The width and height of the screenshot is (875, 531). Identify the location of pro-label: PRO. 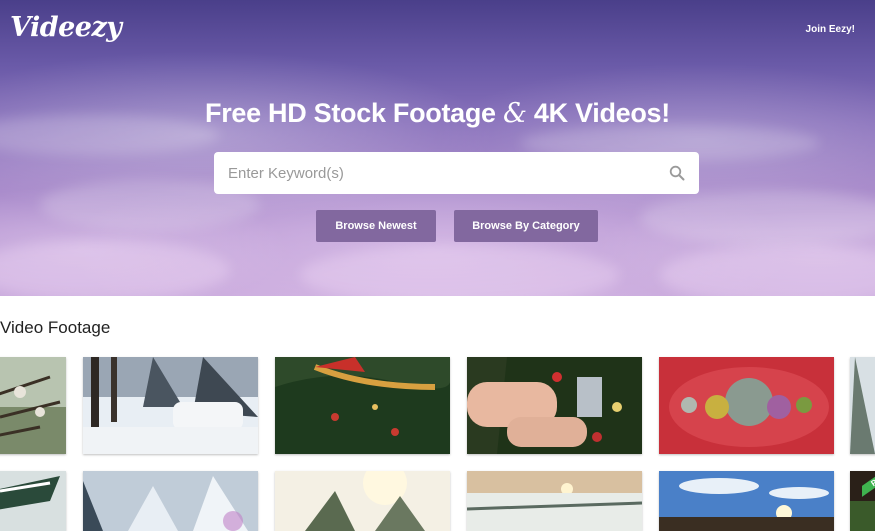
(868, 484).